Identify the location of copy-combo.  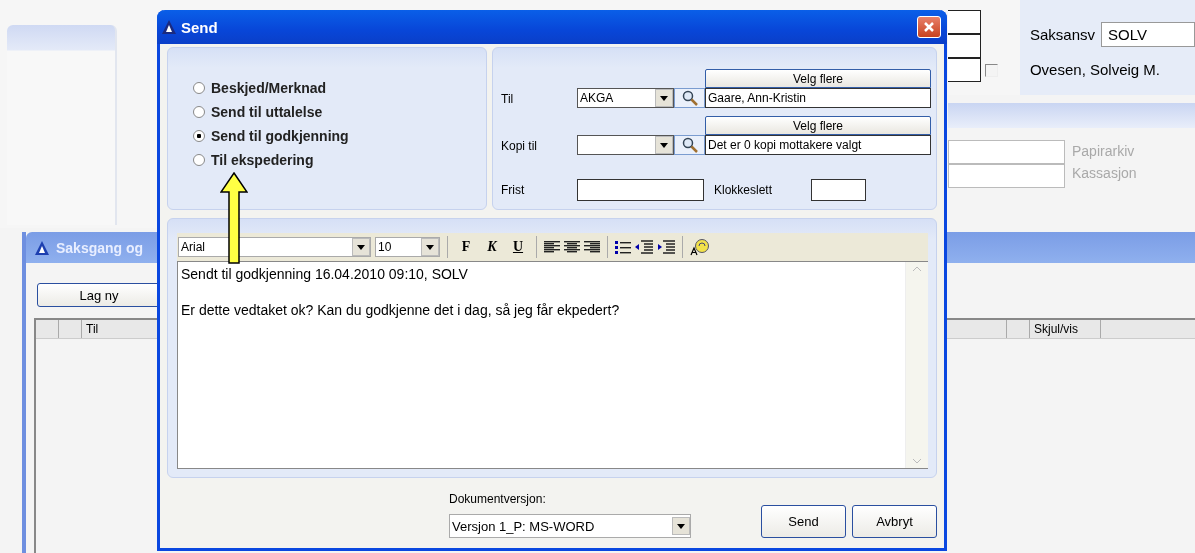
(625, 145).